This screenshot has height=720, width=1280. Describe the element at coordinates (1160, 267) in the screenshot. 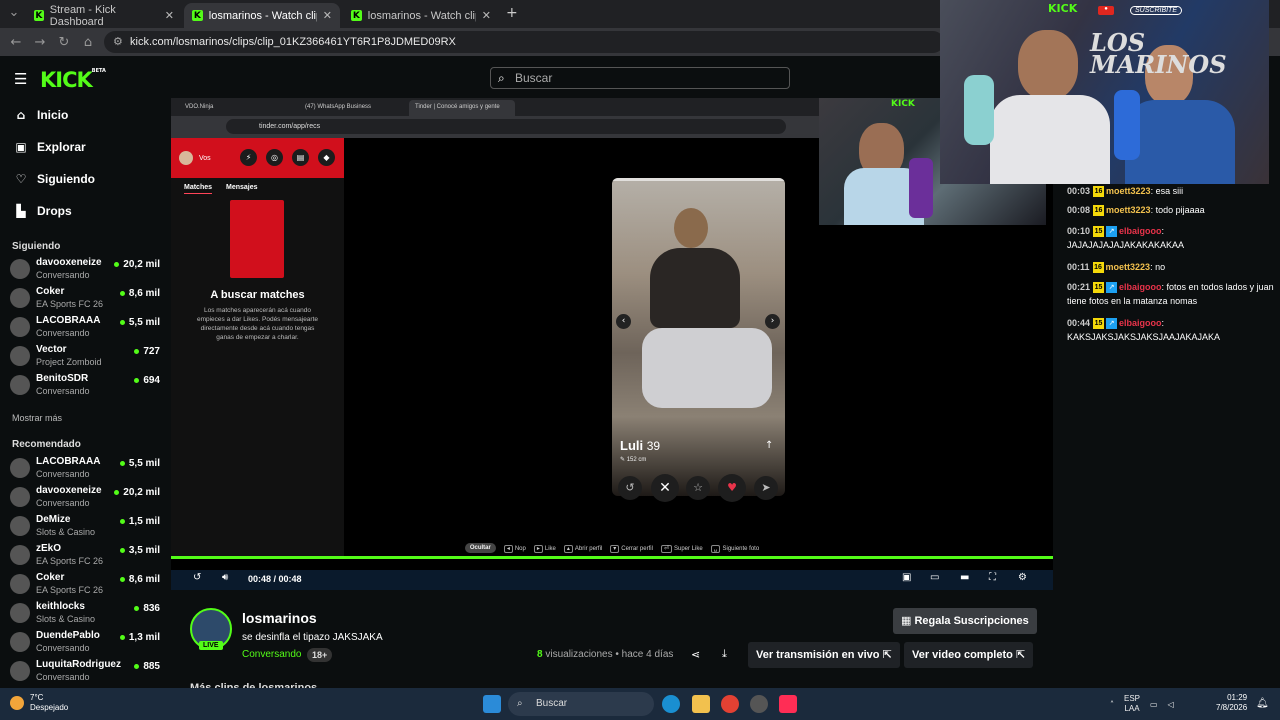

I see `chat-text: no` at that location.